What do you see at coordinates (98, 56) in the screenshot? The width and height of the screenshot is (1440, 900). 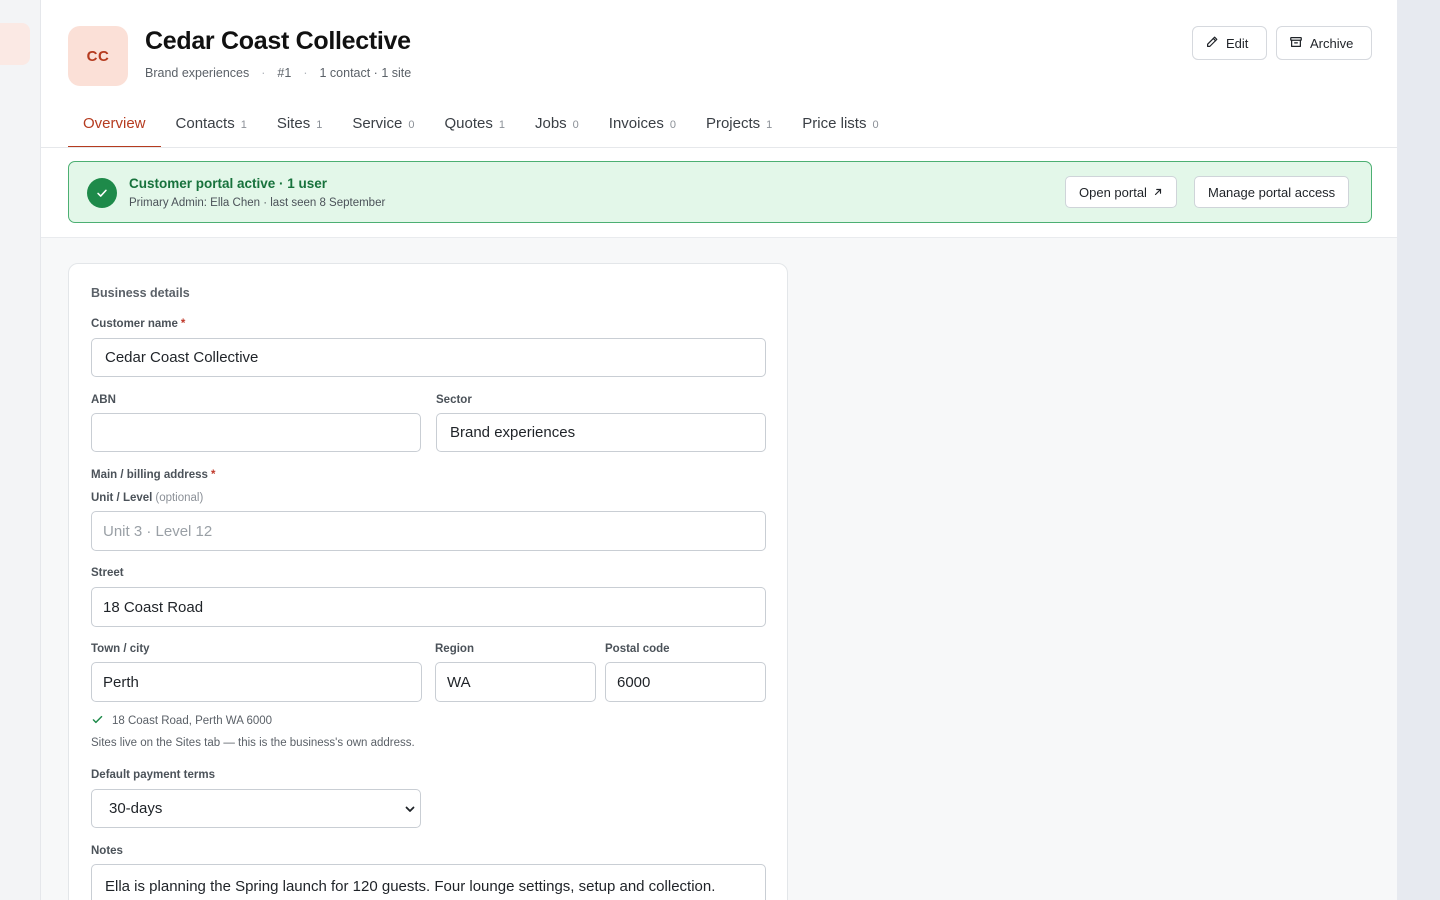 I see `customer-avatar: CC` at bounding box center [98, 56].